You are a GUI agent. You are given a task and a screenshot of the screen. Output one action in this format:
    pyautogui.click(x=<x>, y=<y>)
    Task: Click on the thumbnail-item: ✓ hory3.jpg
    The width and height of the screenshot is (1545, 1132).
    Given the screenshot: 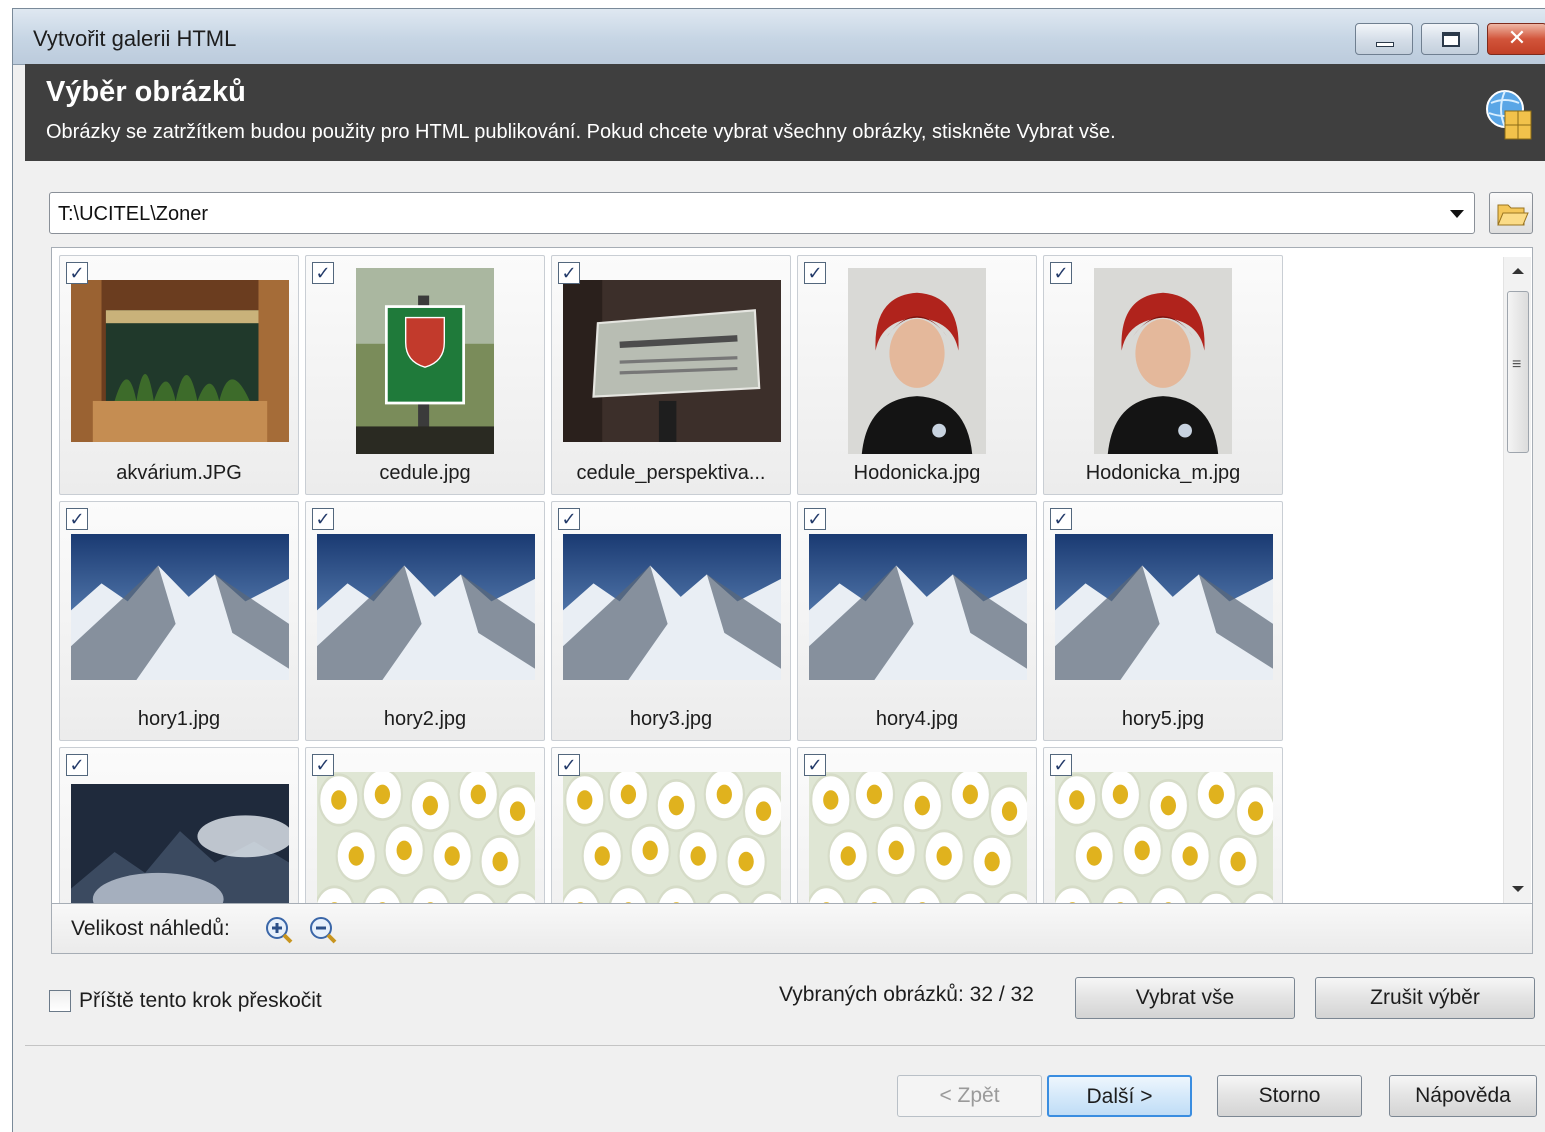 What is the action you would take?
    pyautogui.click(x=671, y=621)
    